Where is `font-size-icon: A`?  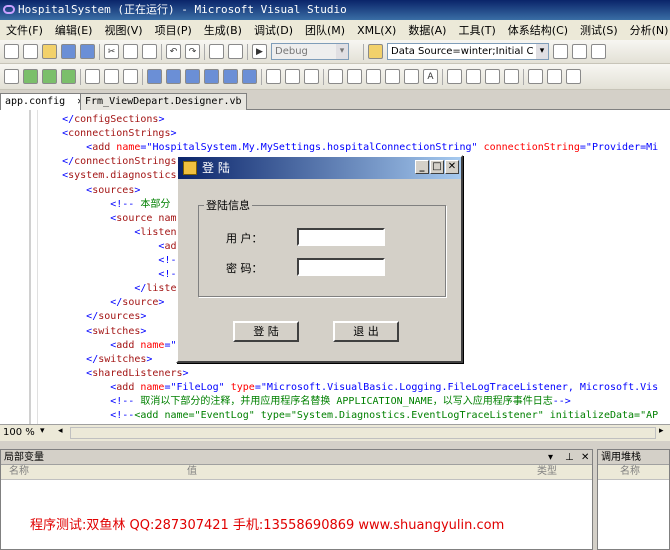
font-size-icon: A is located at coordinates (430, 76).